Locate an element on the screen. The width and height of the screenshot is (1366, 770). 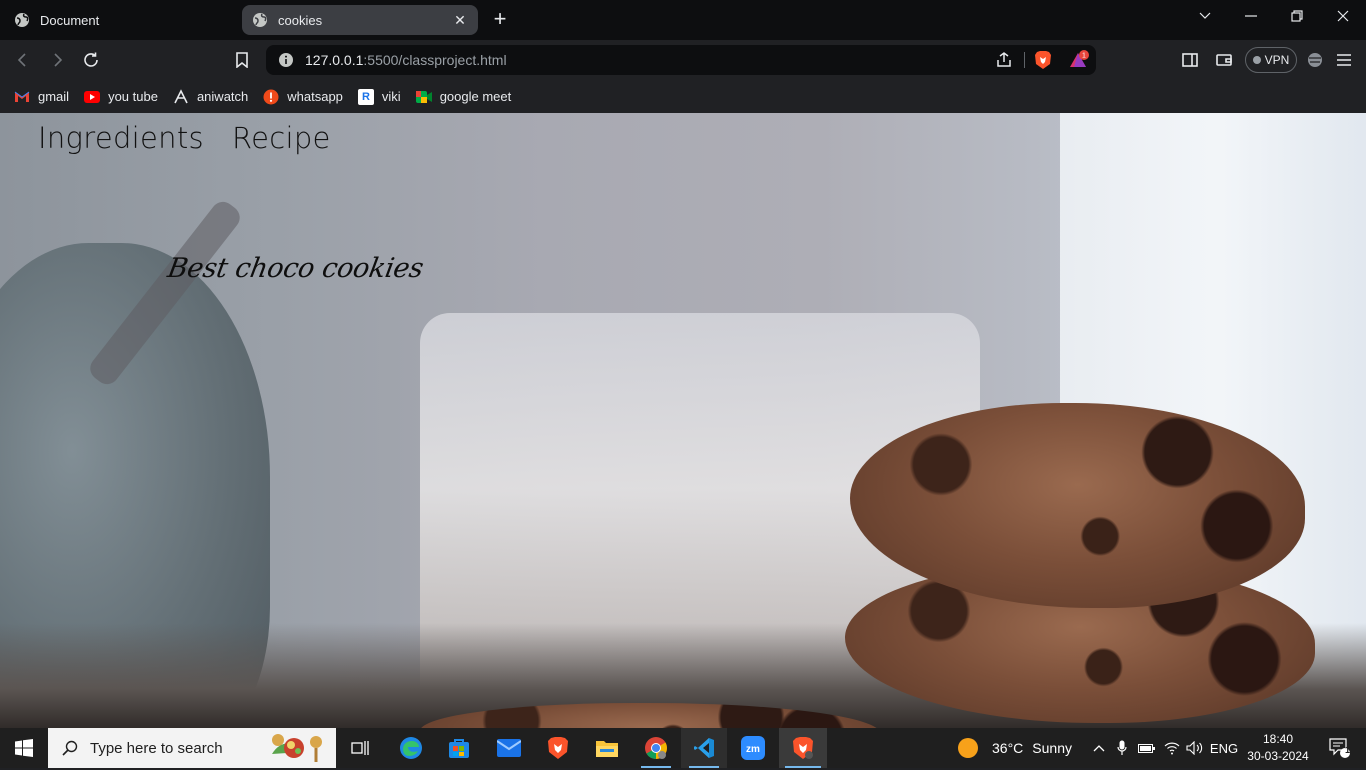
weather-temp: 36°C is located at coordinates (1008, 748).